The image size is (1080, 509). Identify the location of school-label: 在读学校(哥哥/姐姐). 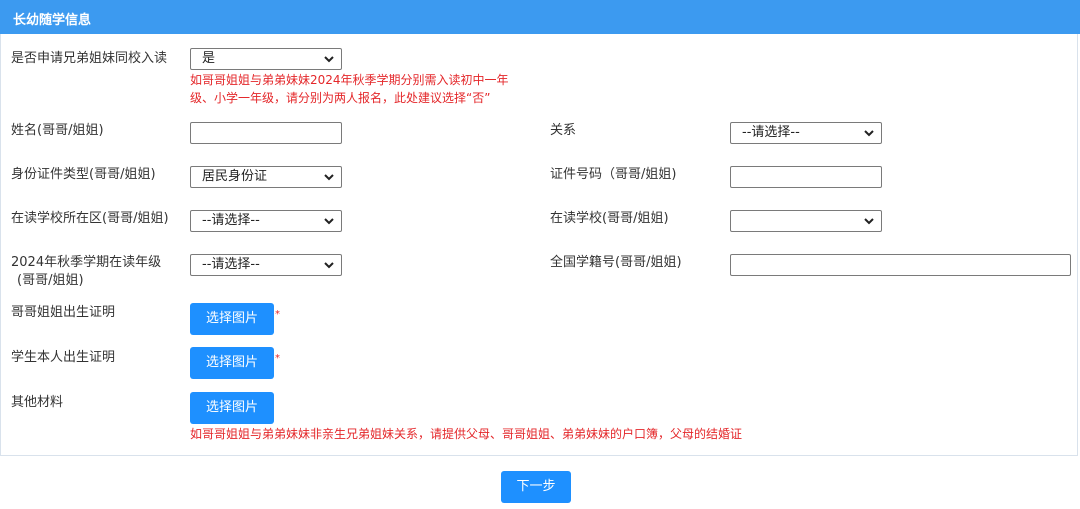
(609, 218).